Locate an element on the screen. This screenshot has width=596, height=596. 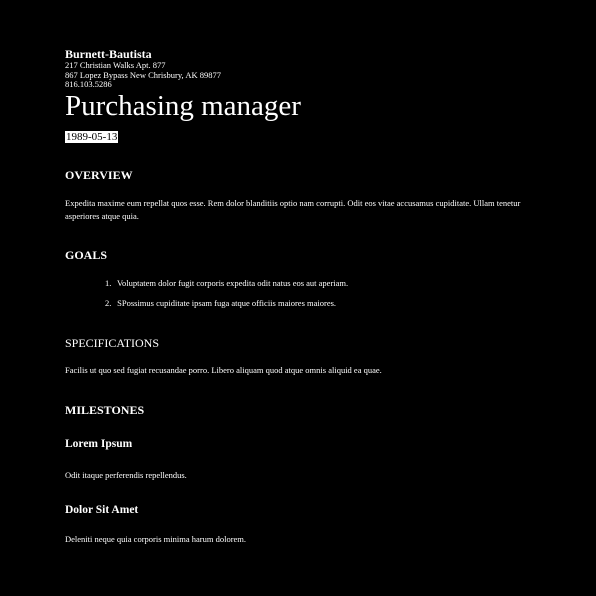
list-number: 2. is located at coordinates (108, 303).